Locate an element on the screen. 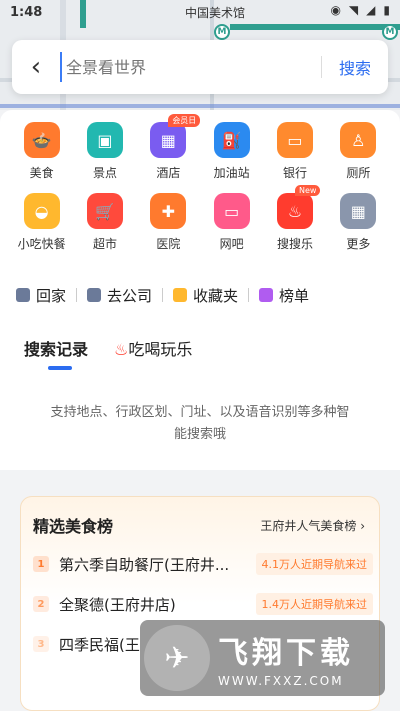 The width and height of the screenshot is (400, 711). category-label: 小吃快餐 is located at coordinates (41, 244).